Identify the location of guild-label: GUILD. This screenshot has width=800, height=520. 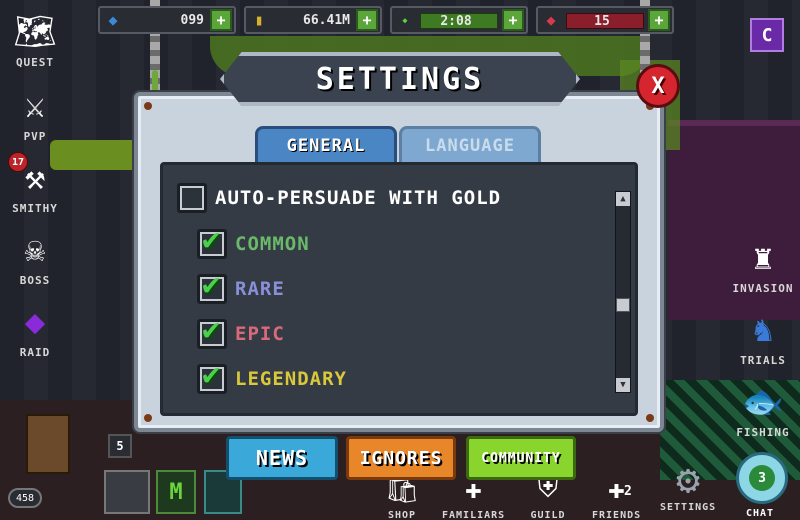
(548, 515).